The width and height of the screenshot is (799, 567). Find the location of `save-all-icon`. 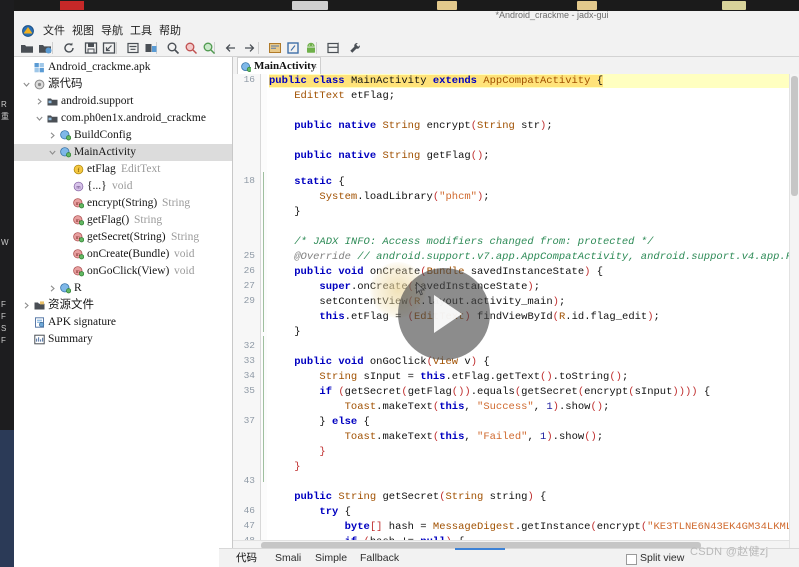

save-all-icon is located at coordinates (91, 48).